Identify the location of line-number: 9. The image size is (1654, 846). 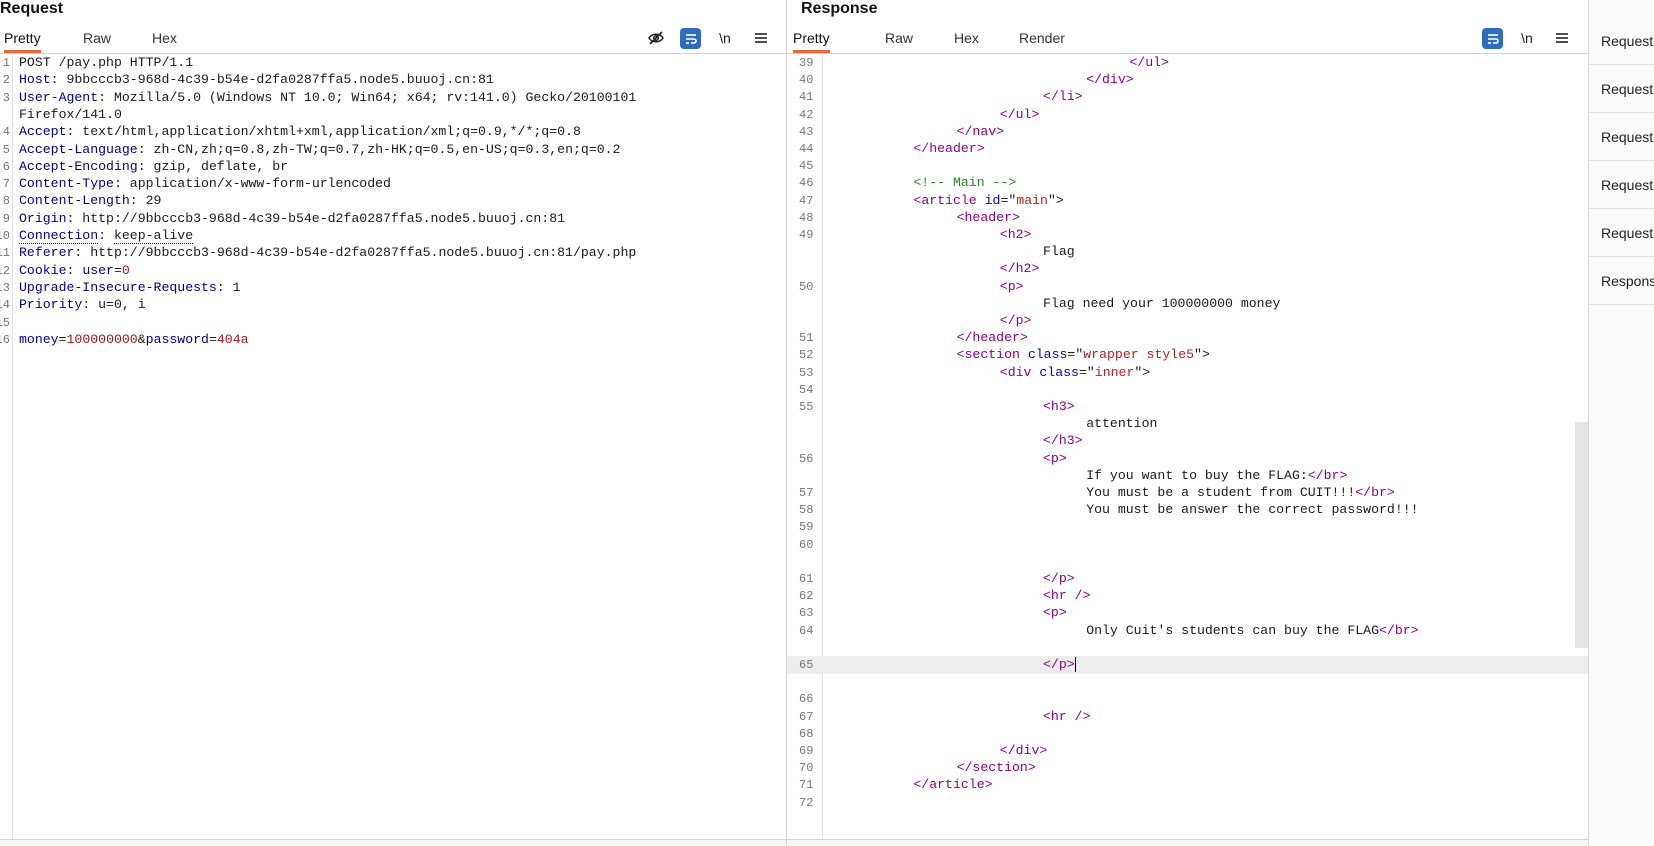
(6, 218).